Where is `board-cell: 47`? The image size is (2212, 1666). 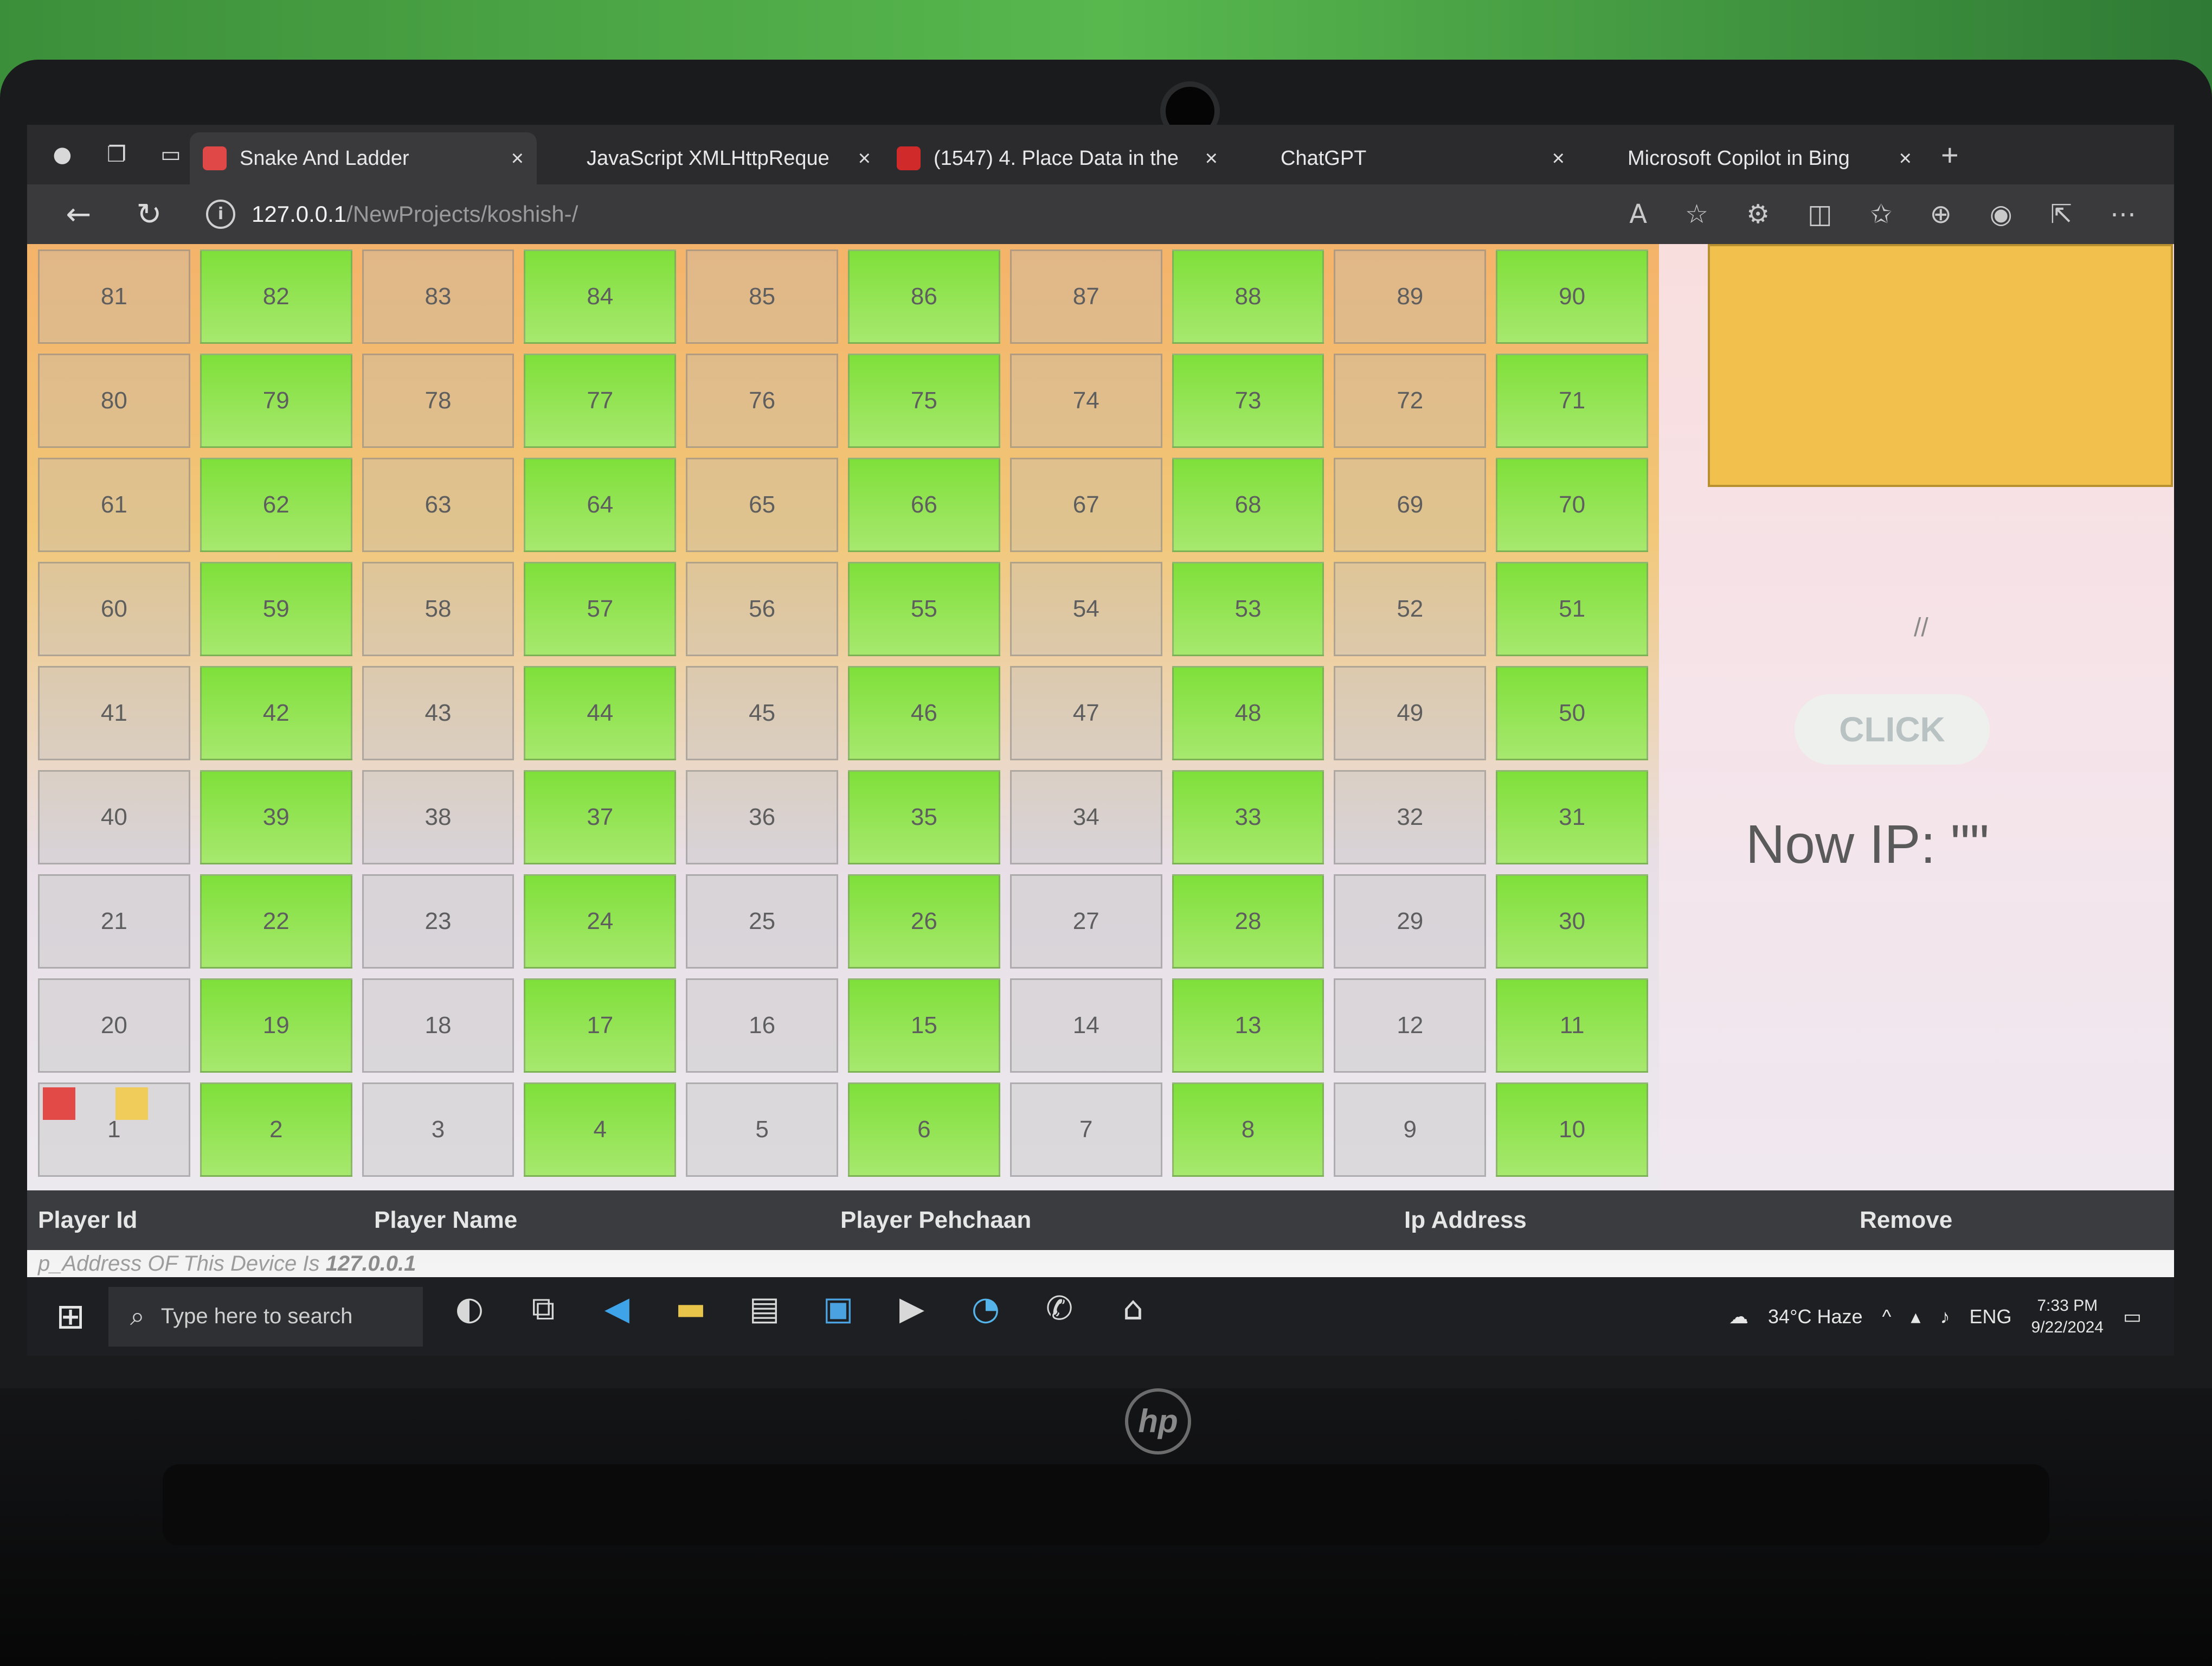 board-cell: 47 is located at coordinates (1085, 713).